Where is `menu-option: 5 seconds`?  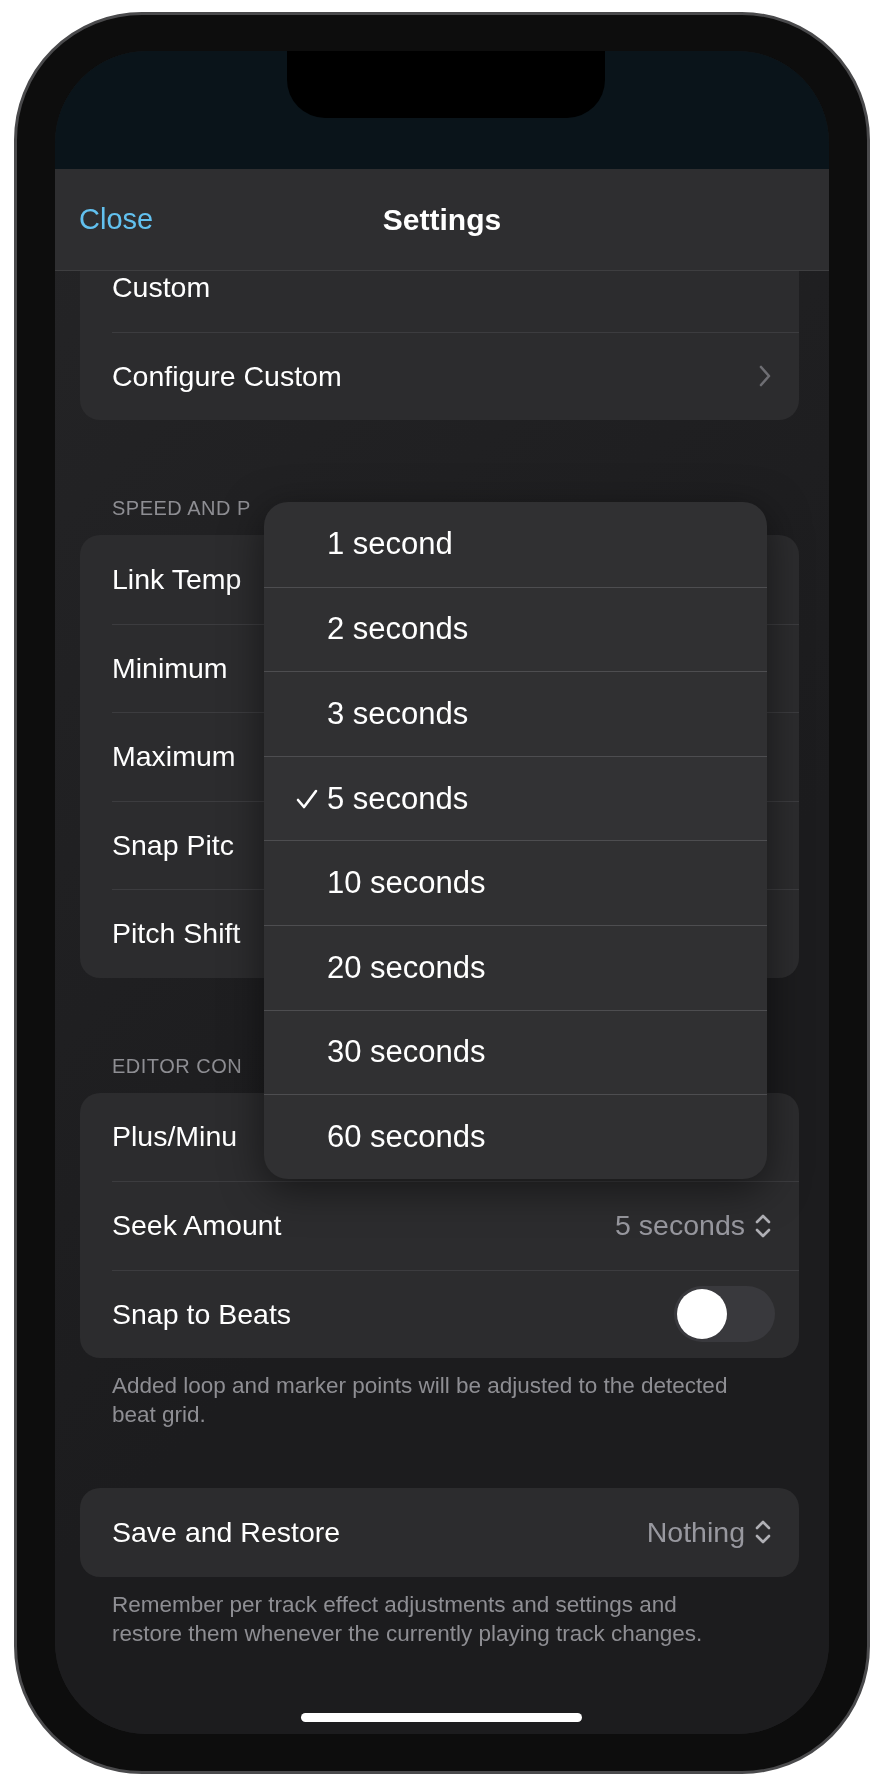 menu-option: 5 seconds is located at coordinates (515, 798).